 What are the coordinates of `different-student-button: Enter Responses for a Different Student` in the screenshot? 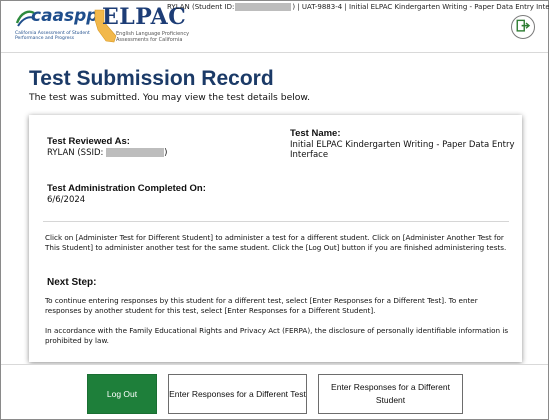 It's located at (390, 394).